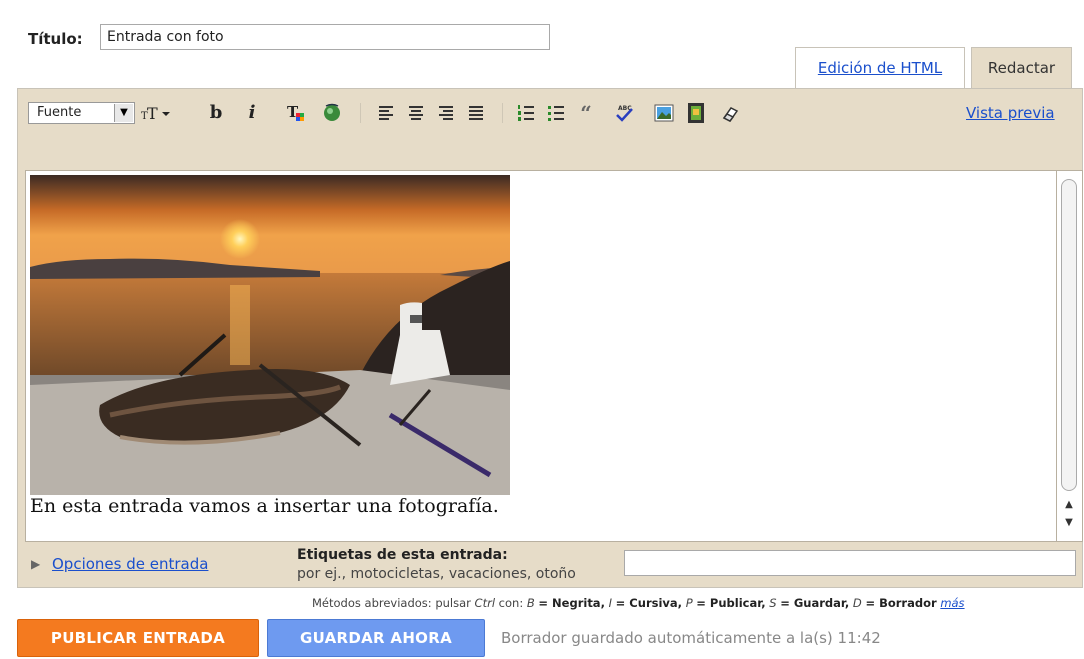  Describe the element at coordinates (391, 603) in the screenshot. I see `shortcuts-prefix: Métodos abreviados: pulsar` at that location.